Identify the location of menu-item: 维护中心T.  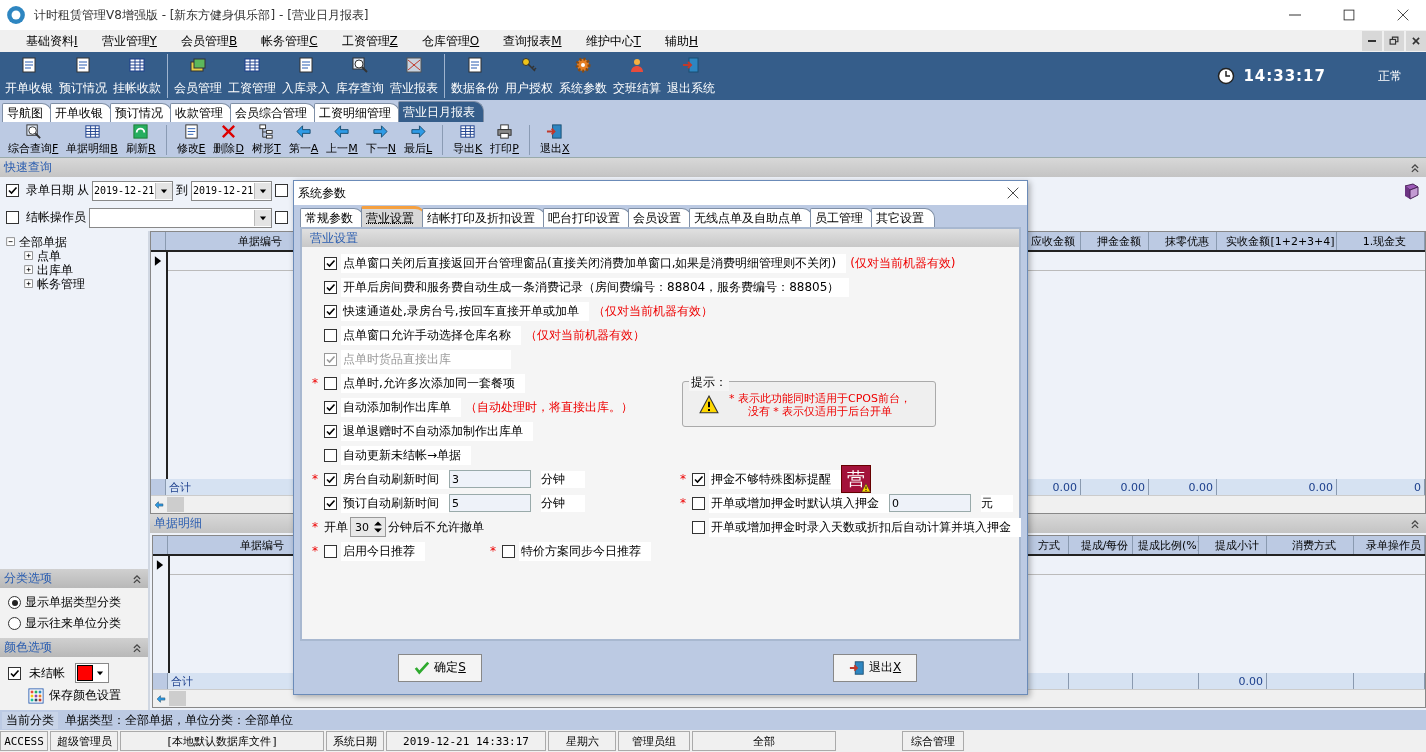
(613, 41).